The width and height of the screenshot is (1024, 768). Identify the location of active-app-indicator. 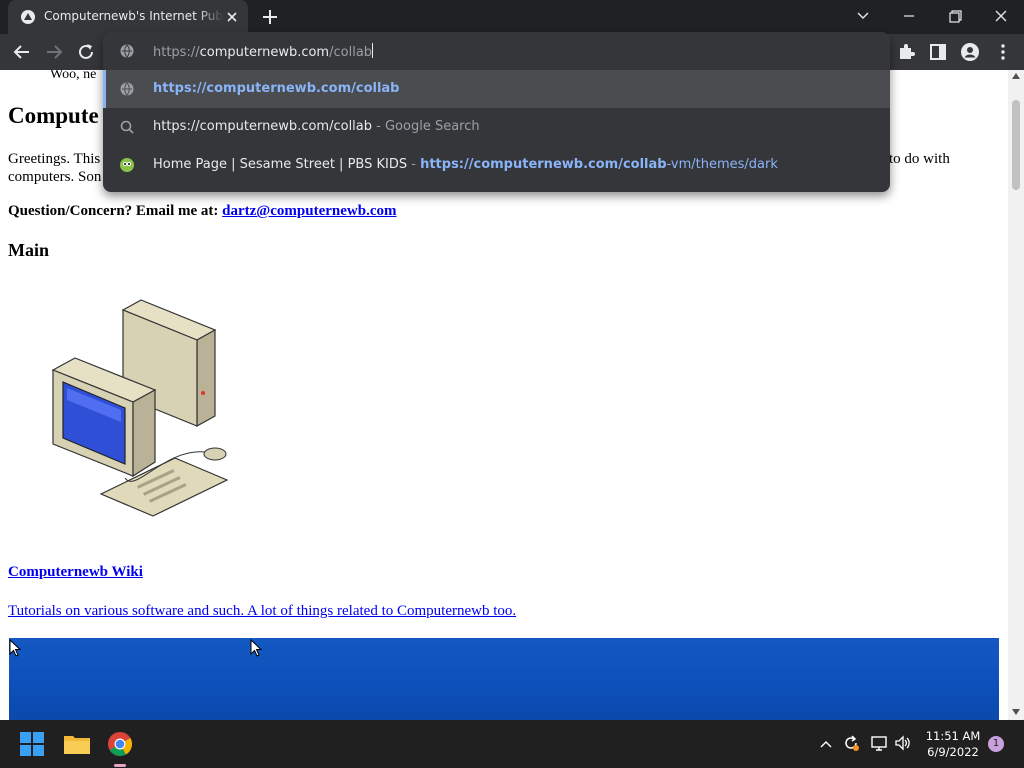
(120, 765).